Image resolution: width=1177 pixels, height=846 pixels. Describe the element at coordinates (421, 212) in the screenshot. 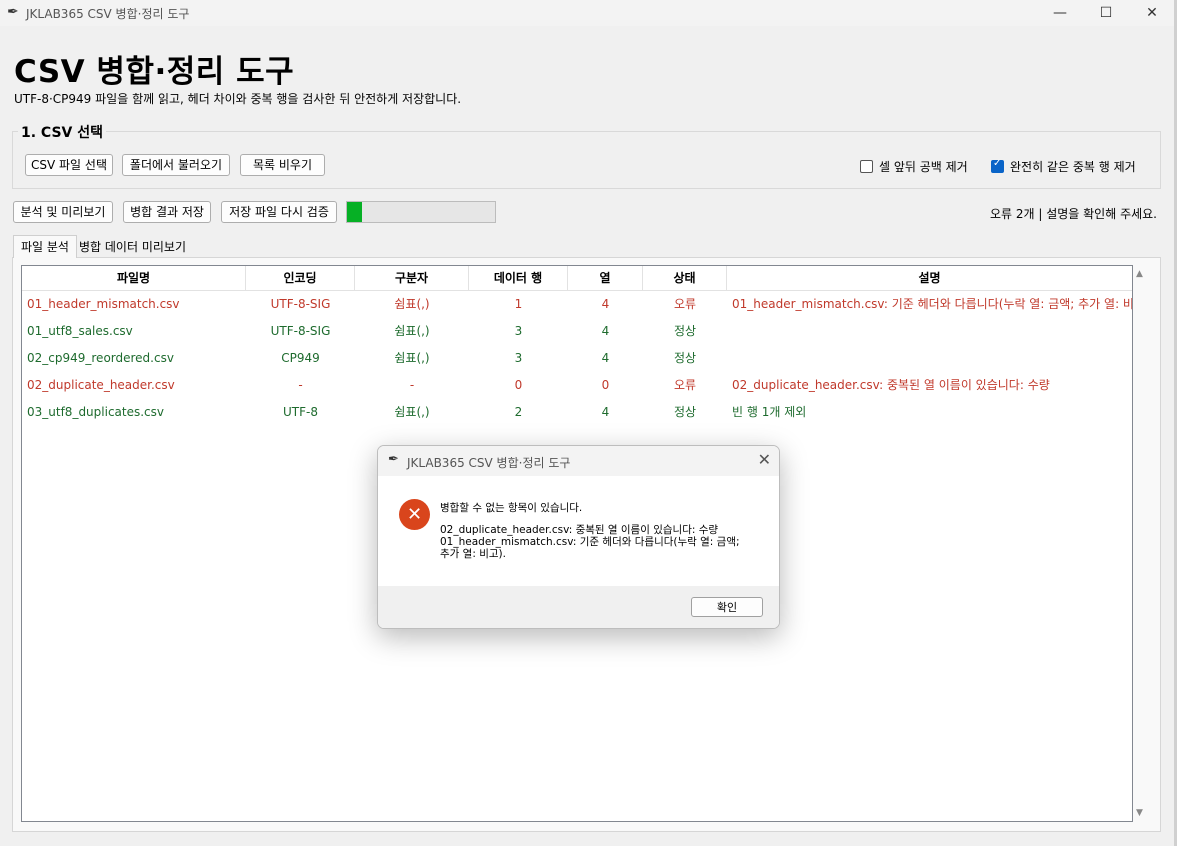

I see `progress-bar` at that location.